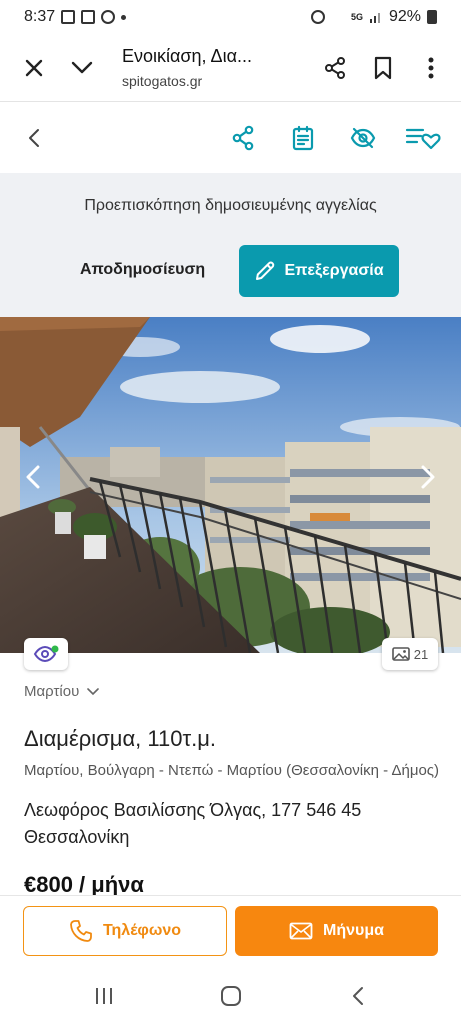 This screenshot has width=461, height=1024. What do you see at coordinates (230, 931) in the screenshot?
I see `contact-bar: Τηλέφωνο Μήνυμα` at bounding box center [230, 931].